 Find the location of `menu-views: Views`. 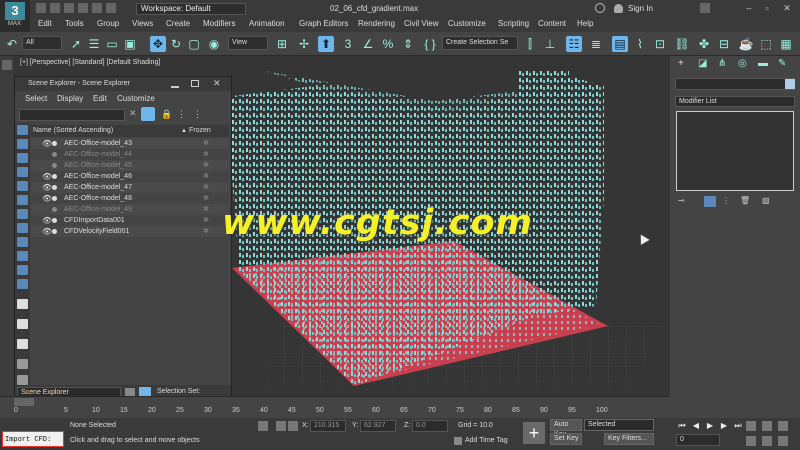

menu-views: Views is located at coordinates (142, 23).